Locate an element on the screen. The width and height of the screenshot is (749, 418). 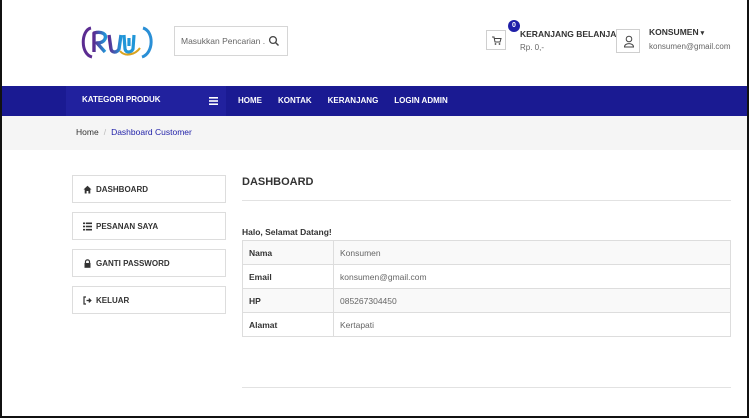
sign-out-icon is located at coordinates (87, 300).